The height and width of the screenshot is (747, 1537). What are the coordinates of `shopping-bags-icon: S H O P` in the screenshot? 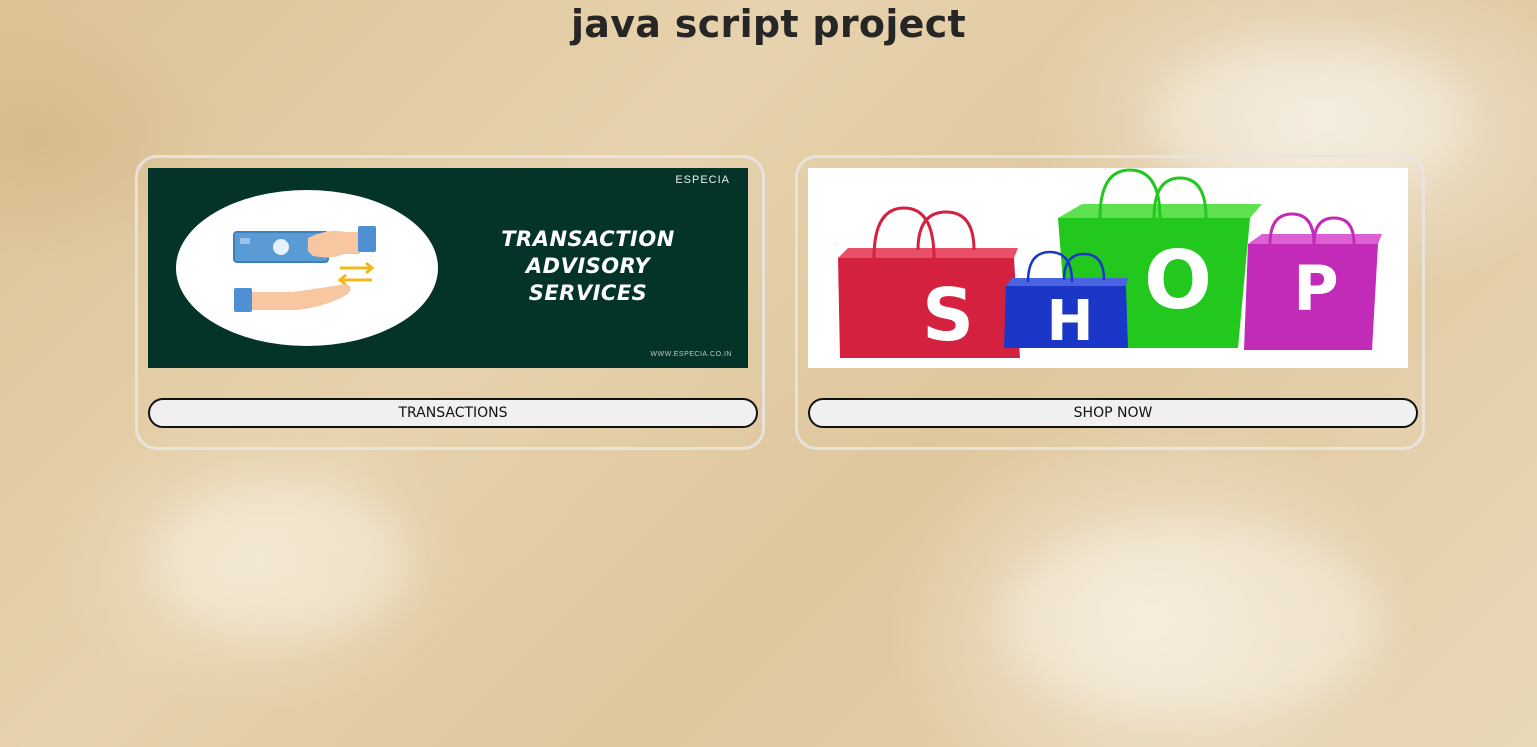 It's located at (1110, 263).